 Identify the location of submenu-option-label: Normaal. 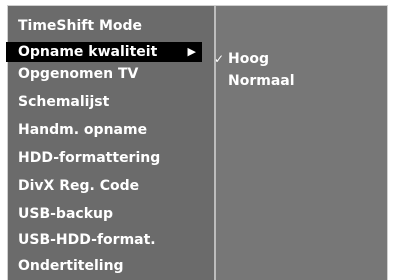
(261, 81).